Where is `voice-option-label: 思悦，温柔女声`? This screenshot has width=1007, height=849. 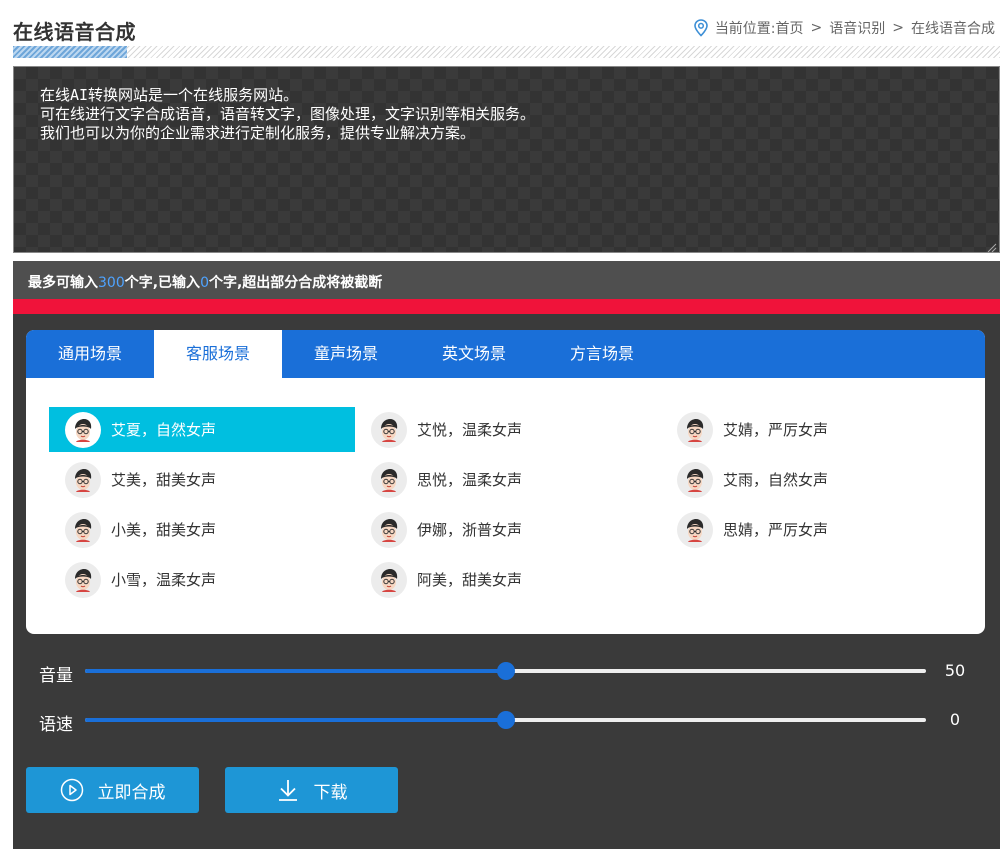 voice-option-label: 思悦，温柔女声 is located at coordinates (470, 480).